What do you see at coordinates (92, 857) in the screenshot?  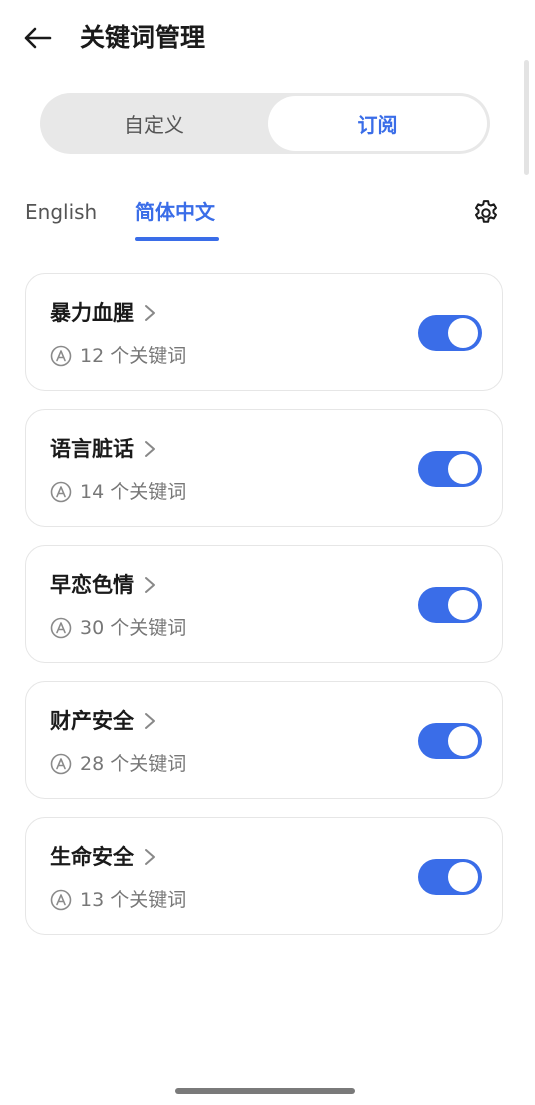 I see `category-title: 生命安全` at bounding box center [92, 857].